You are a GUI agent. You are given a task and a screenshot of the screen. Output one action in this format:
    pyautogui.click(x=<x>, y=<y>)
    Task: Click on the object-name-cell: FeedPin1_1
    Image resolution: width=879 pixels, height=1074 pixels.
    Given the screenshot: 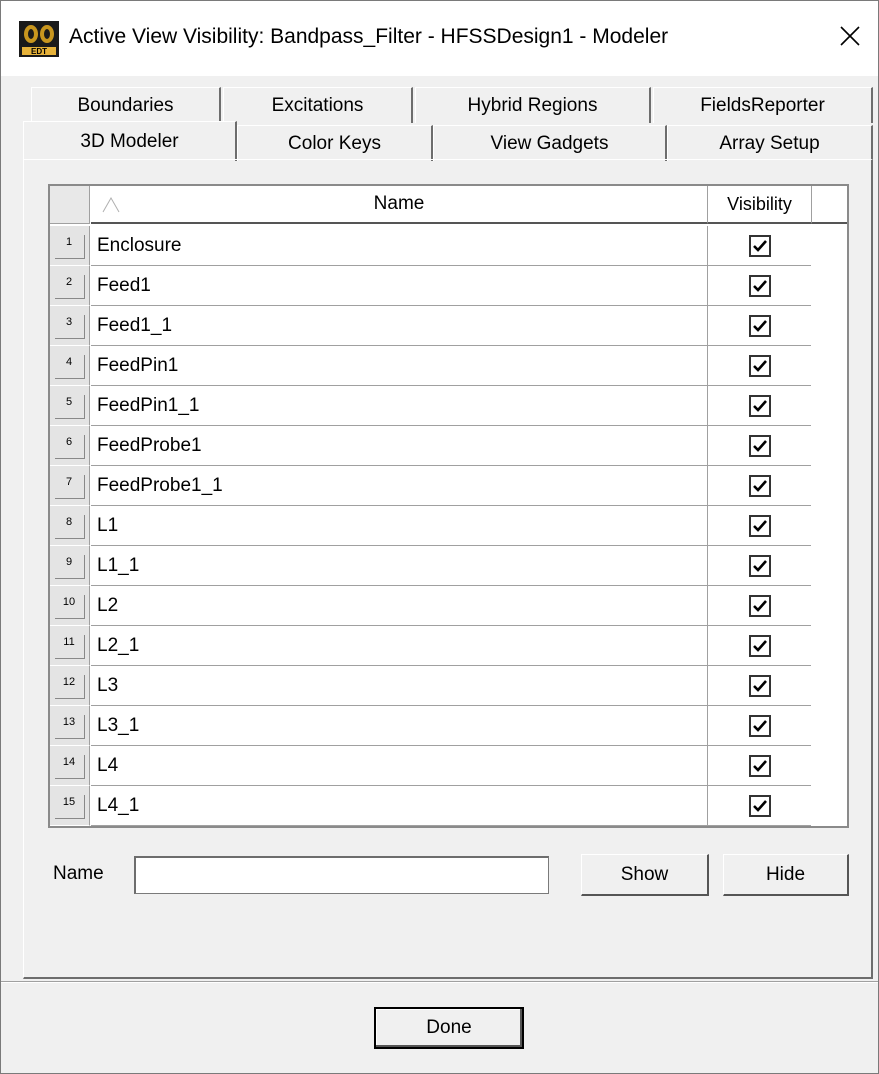 What is the action you would take?
    pyautogui.click(x=399, y=406)
    